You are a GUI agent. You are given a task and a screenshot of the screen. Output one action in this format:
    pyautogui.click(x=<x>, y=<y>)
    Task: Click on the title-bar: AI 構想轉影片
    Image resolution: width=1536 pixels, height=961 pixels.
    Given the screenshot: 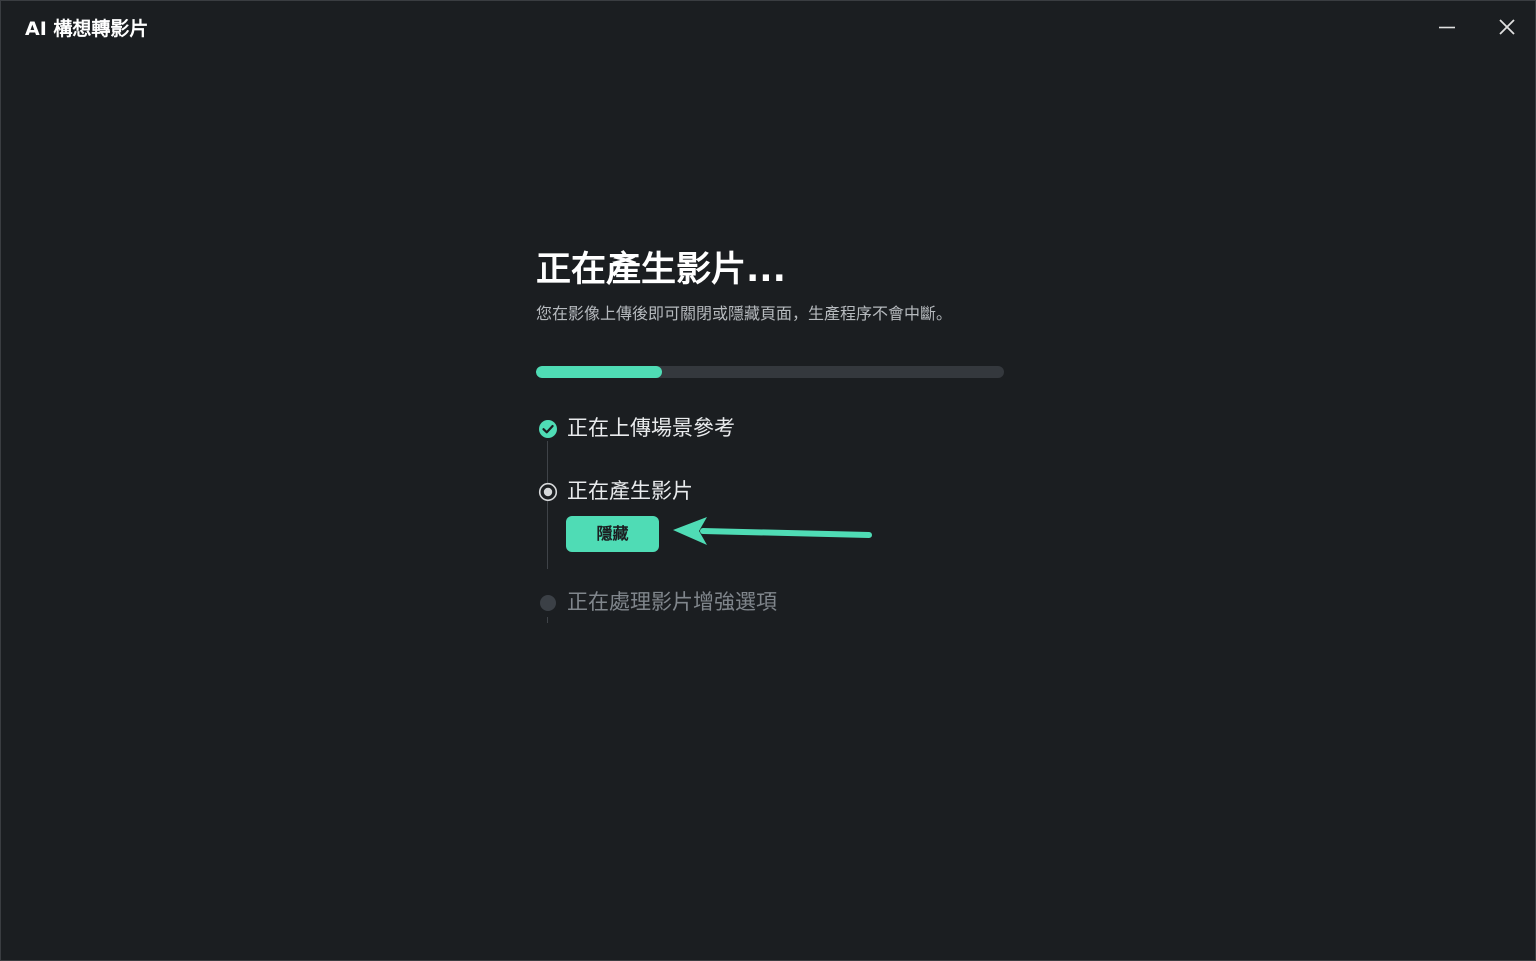 What is the action you would take?
    pyautogui.click(x=768, y=27)
    